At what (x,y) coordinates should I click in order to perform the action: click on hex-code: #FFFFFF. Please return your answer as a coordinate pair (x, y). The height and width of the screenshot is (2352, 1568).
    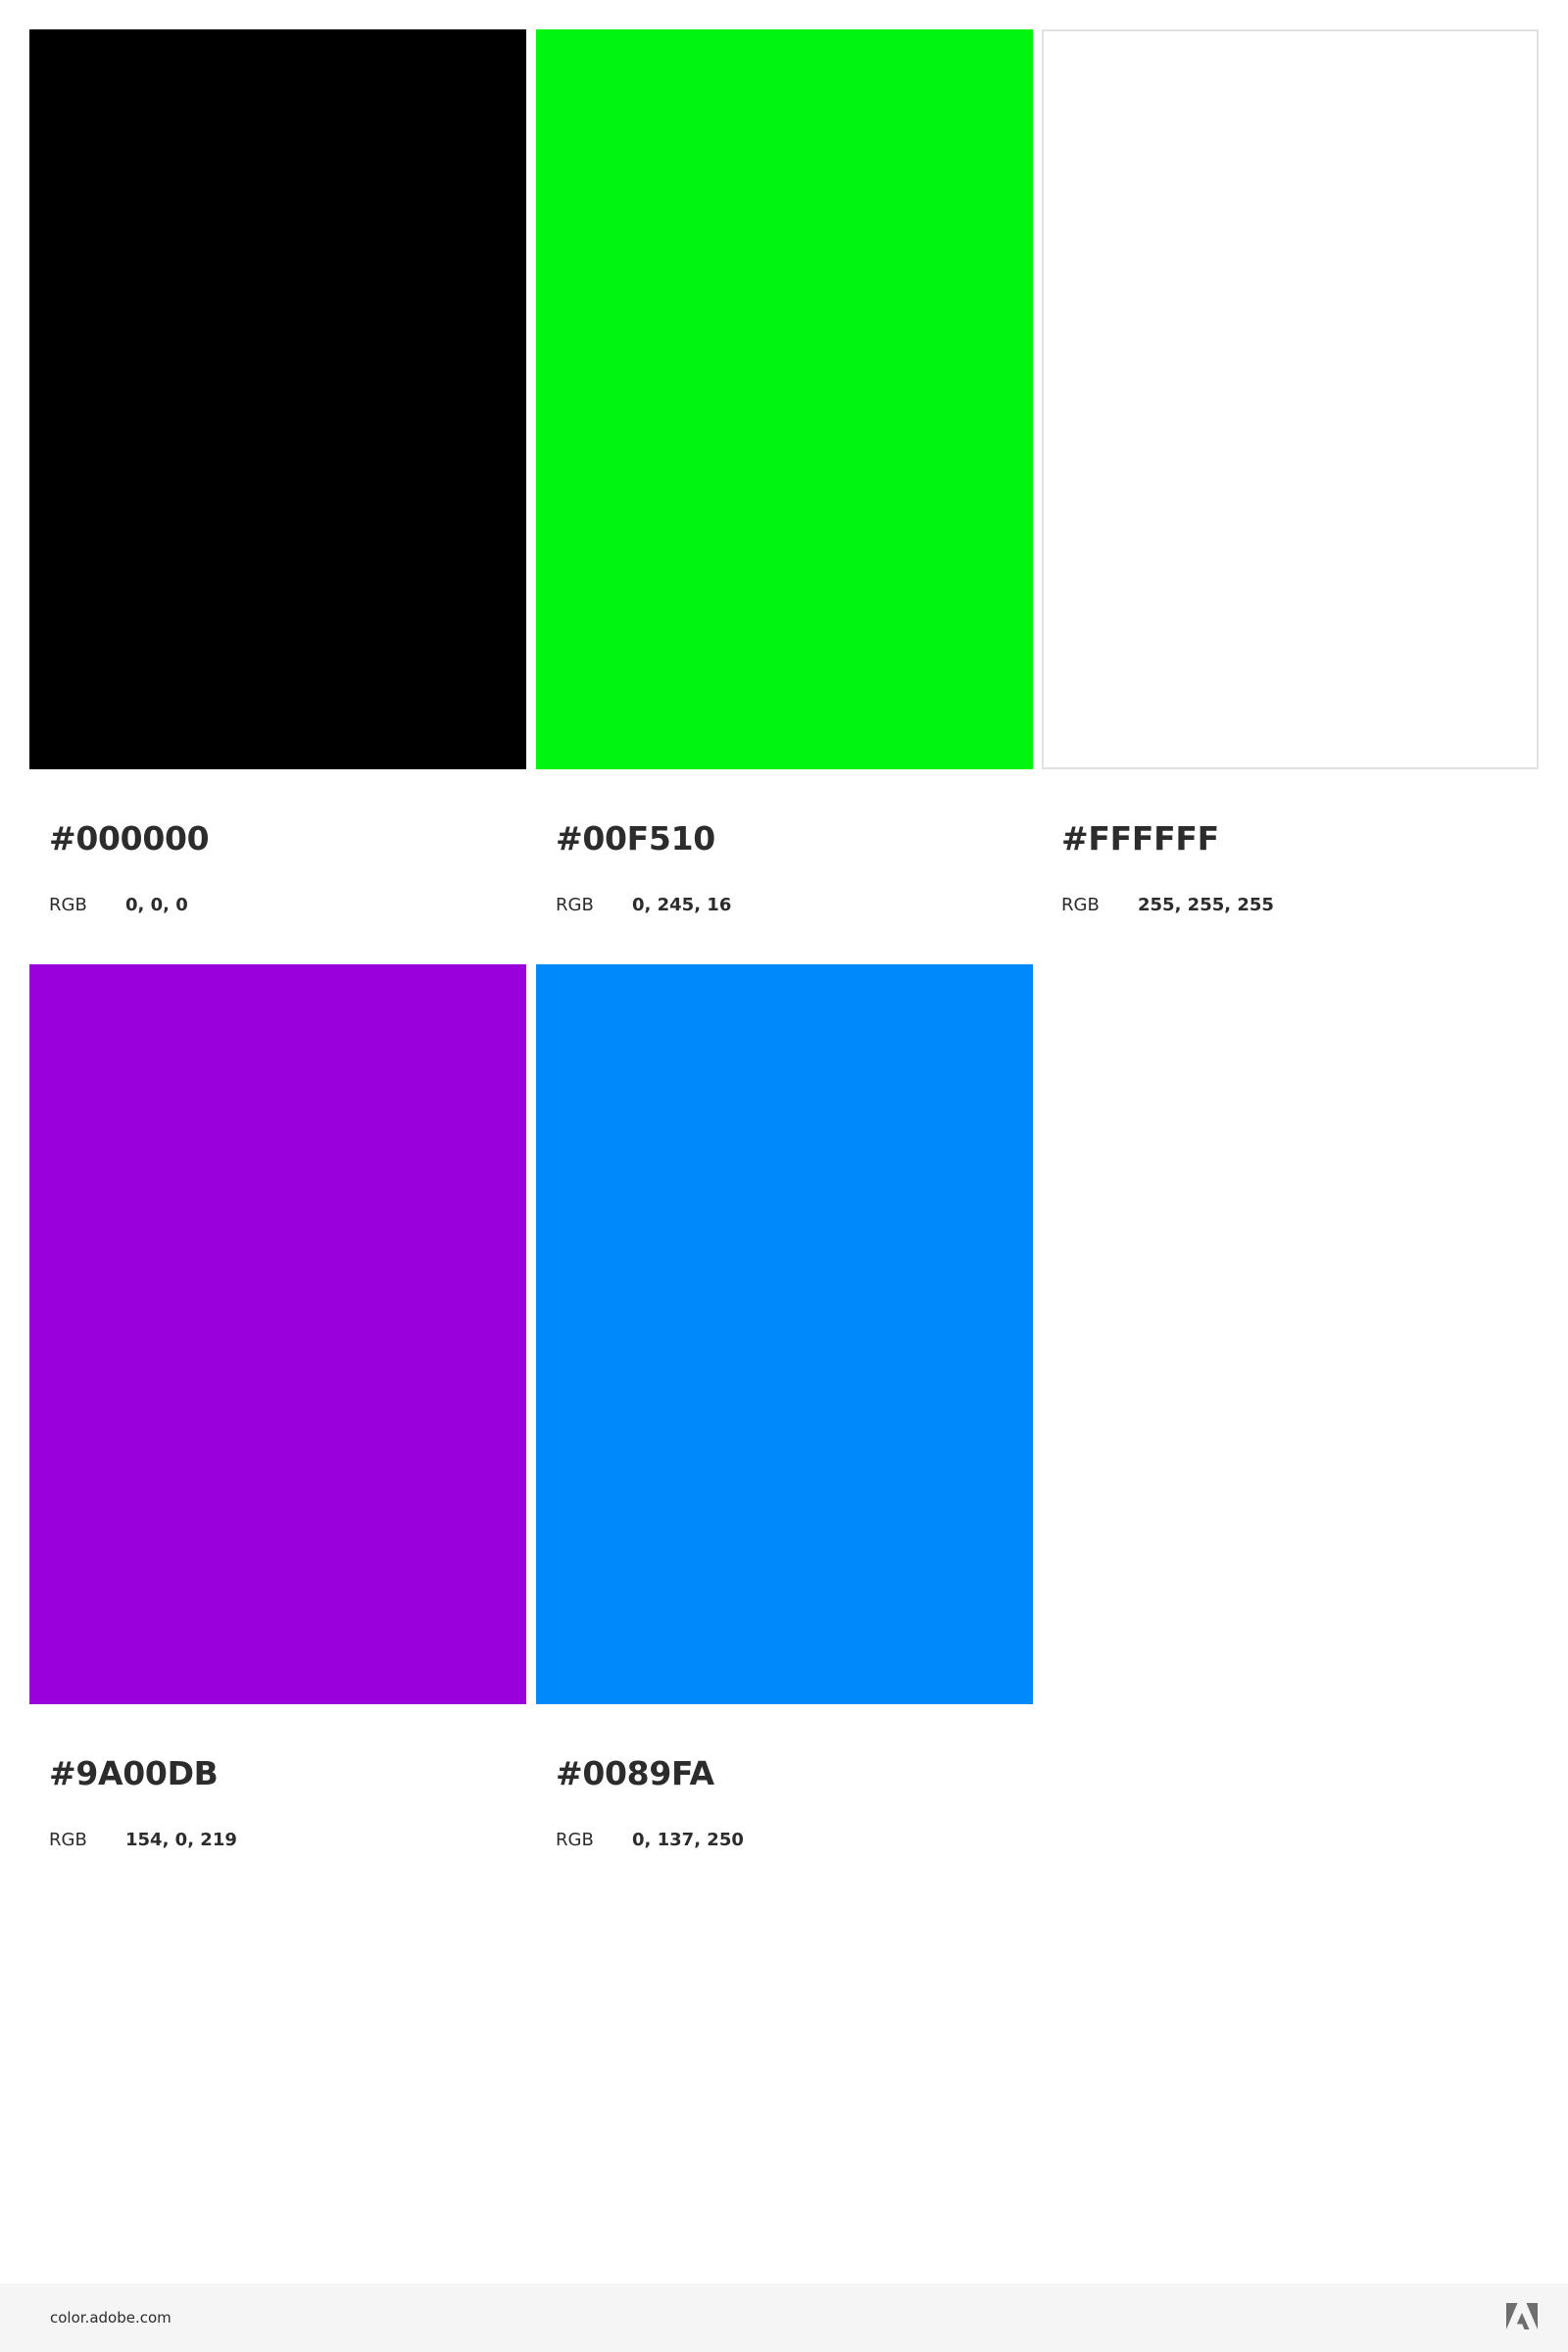
    Looking at the image, I should click on (1140, 838).